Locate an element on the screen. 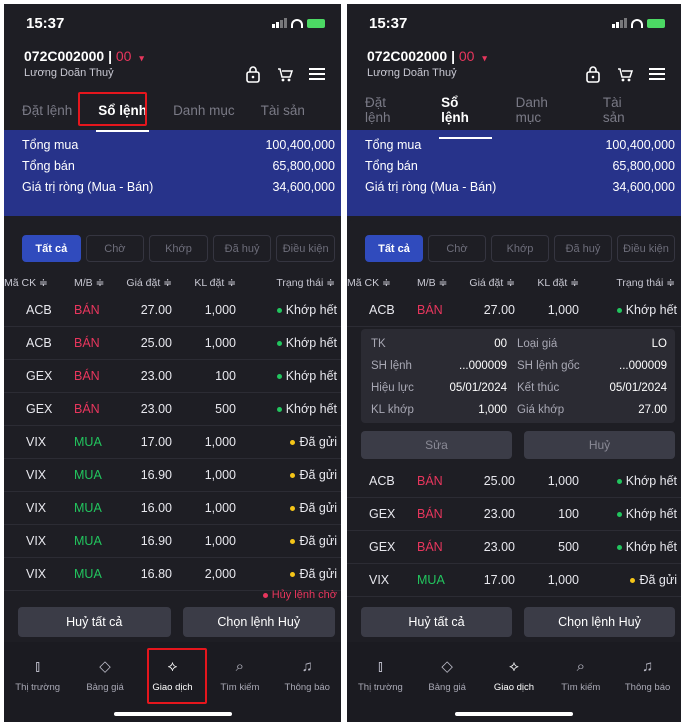  account-id: 072C002000 is located at coordinates (407, 56).